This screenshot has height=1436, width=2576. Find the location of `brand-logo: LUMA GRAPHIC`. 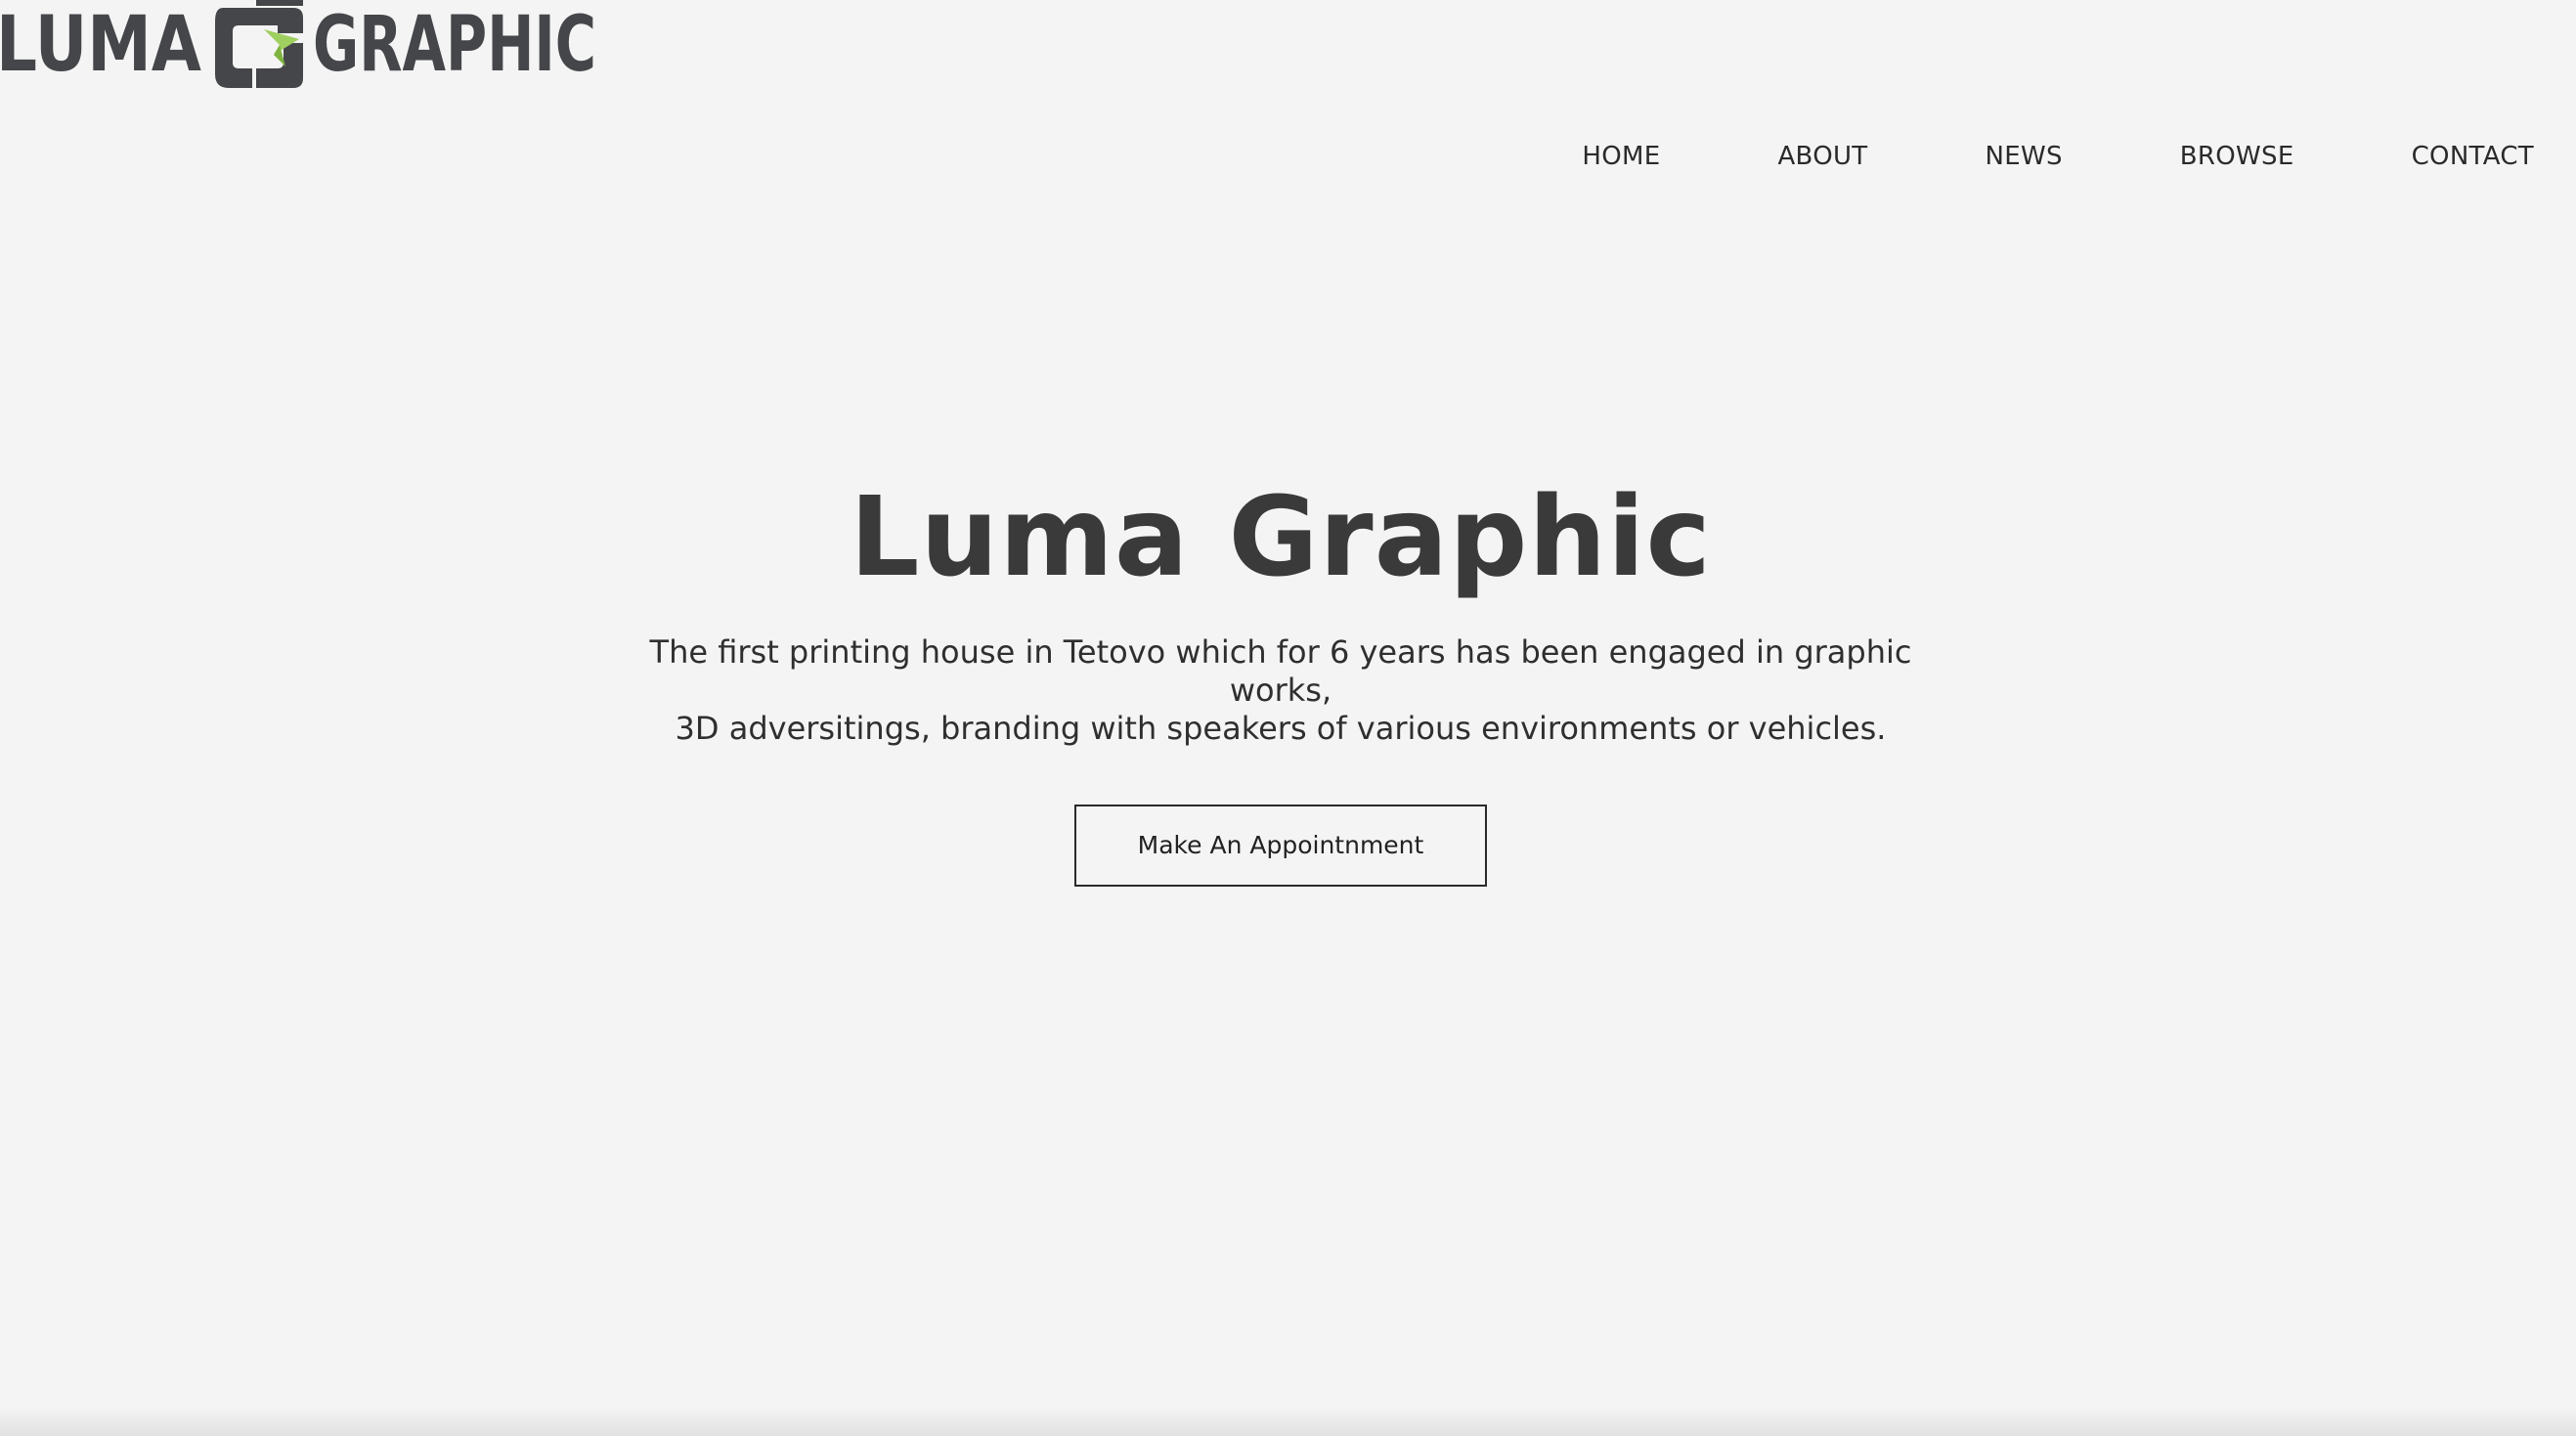

brand-logo: LUMA GRAPHIC is located at coordinates (298, 47).